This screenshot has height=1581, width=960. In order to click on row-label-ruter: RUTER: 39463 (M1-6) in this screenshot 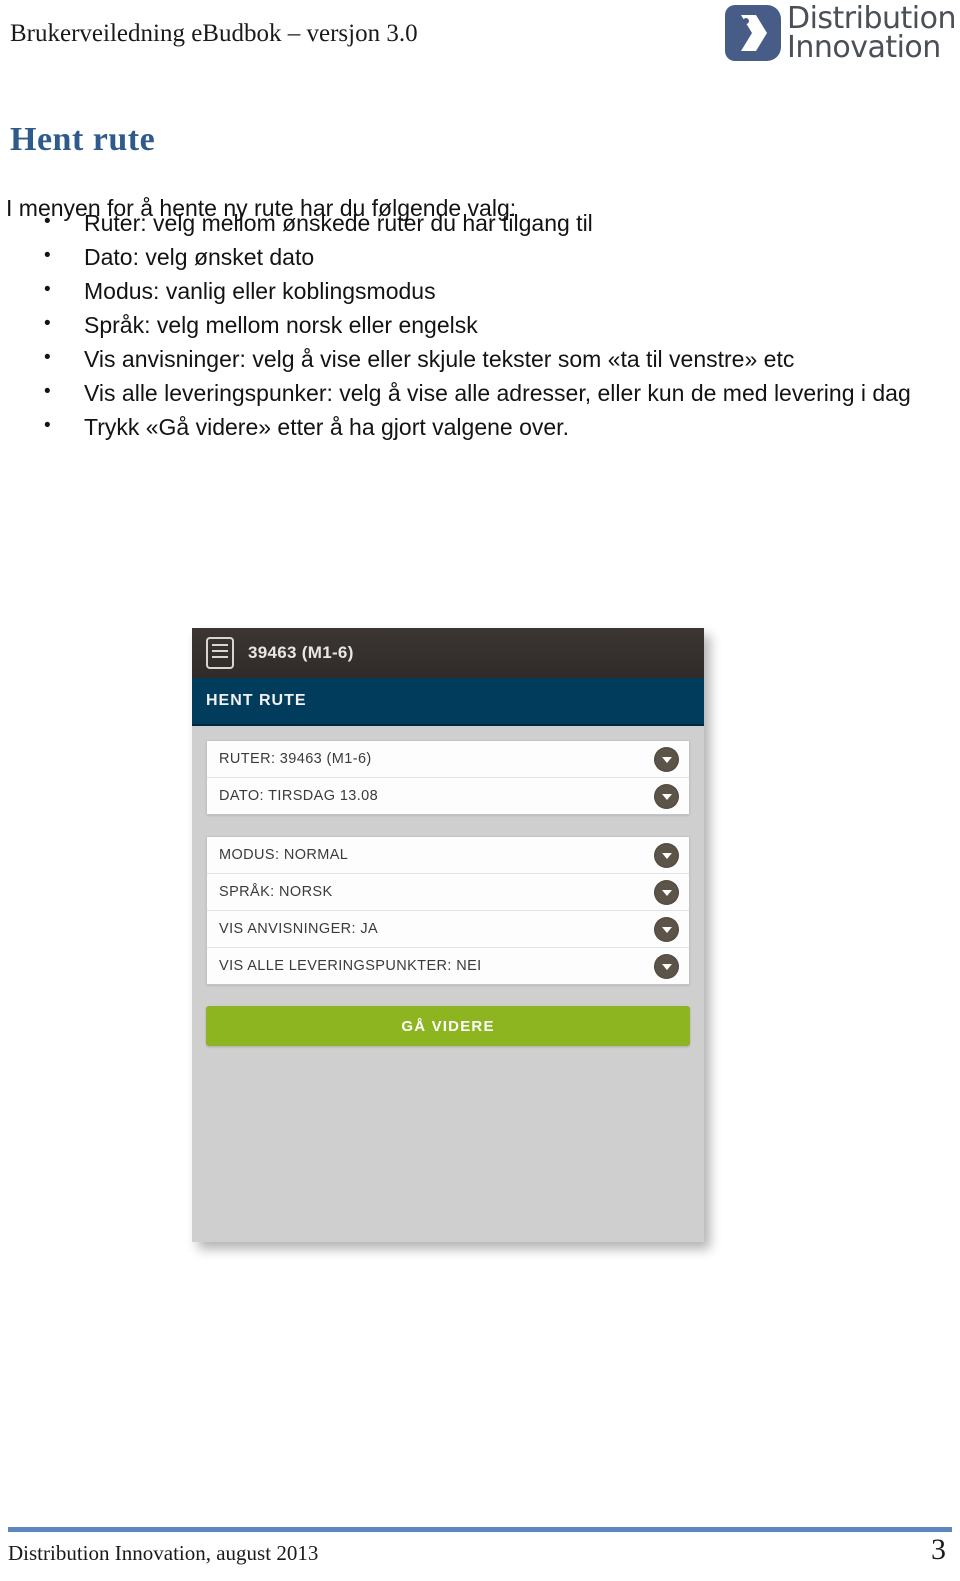, I will do `click(295, 759)`.